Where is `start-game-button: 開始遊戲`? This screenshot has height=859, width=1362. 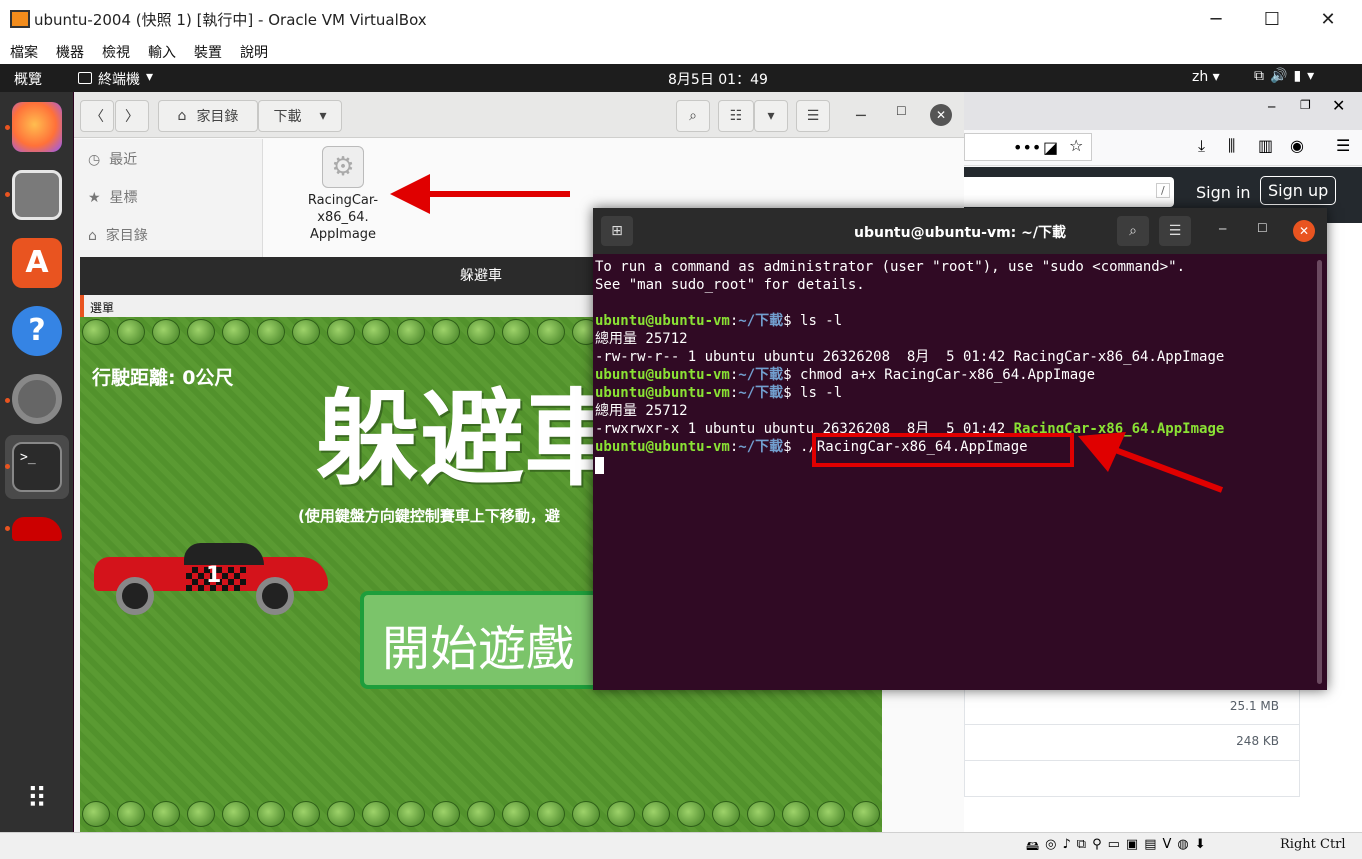 start-game-button: 開始遊戲 is located at coordinates (490, 640).